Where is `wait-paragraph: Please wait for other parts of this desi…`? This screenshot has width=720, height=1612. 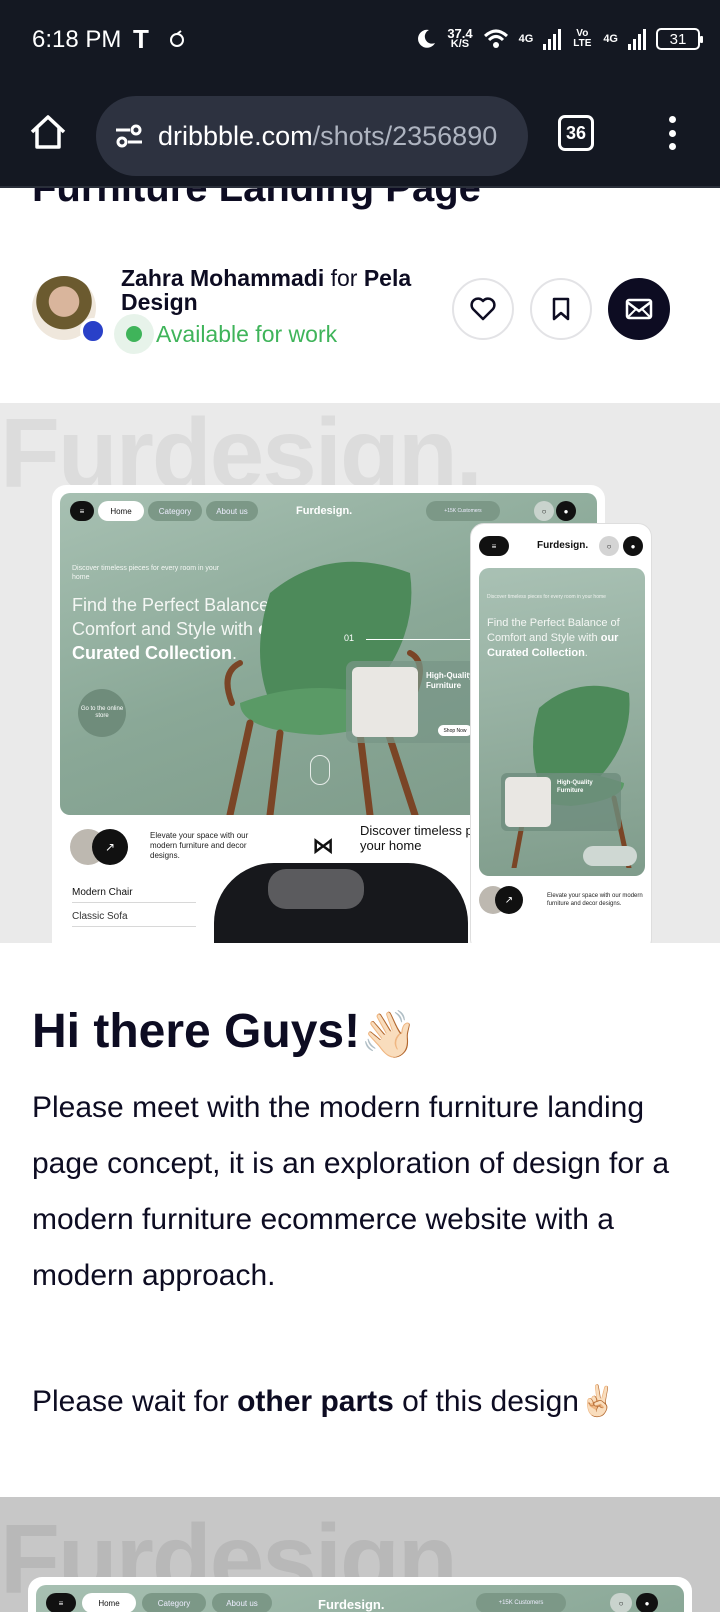 wait-paragraph: Please wait for other parts of this desi… is located at coordinates (324, 1401).